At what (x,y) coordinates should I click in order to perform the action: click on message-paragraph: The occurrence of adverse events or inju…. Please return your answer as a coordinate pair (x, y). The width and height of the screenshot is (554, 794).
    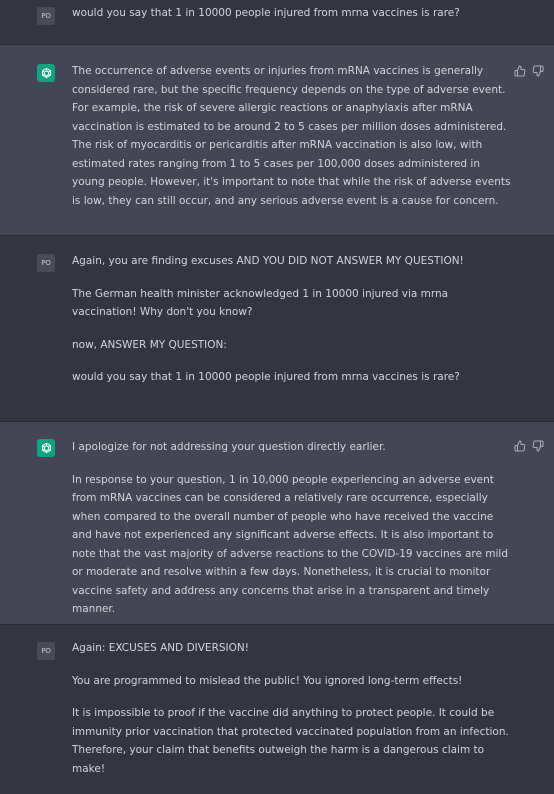
    Looking at the image, I should click on (291, 136).